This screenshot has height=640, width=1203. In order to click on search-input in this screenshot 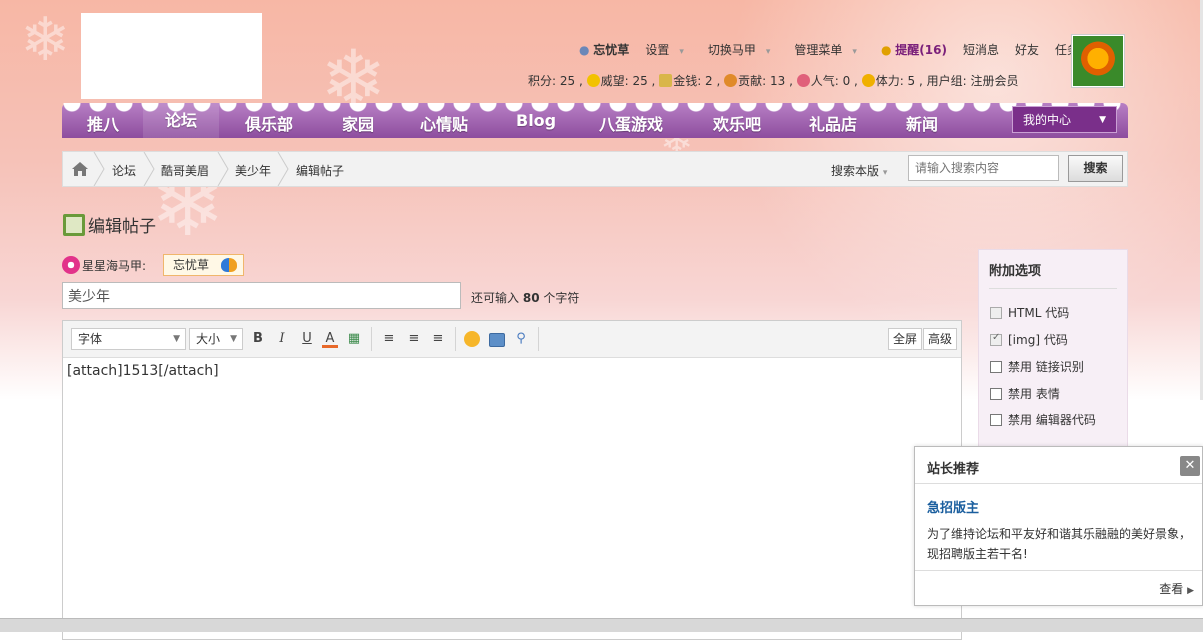, I will do `click(983, 168)`.